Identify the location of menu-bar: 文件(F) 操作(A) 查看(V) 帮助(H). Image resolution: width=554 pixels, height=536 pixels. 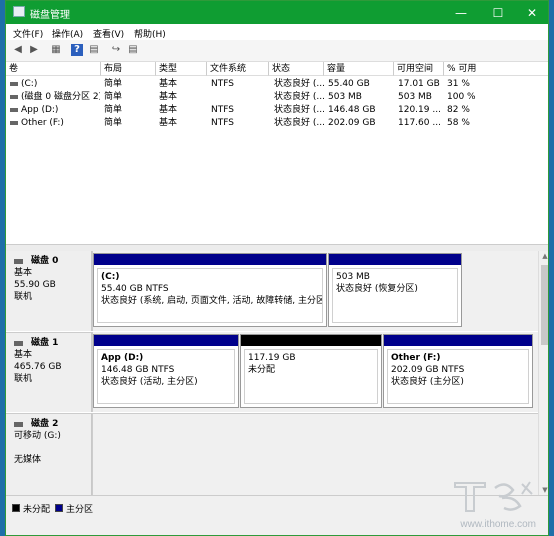
(277, 32).